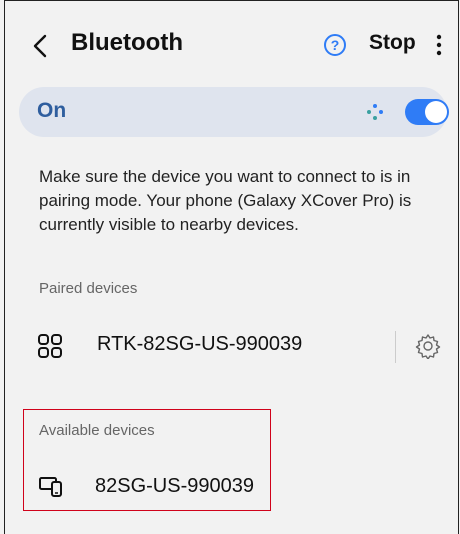  I want to click on gear-icon, so click(428, 347).